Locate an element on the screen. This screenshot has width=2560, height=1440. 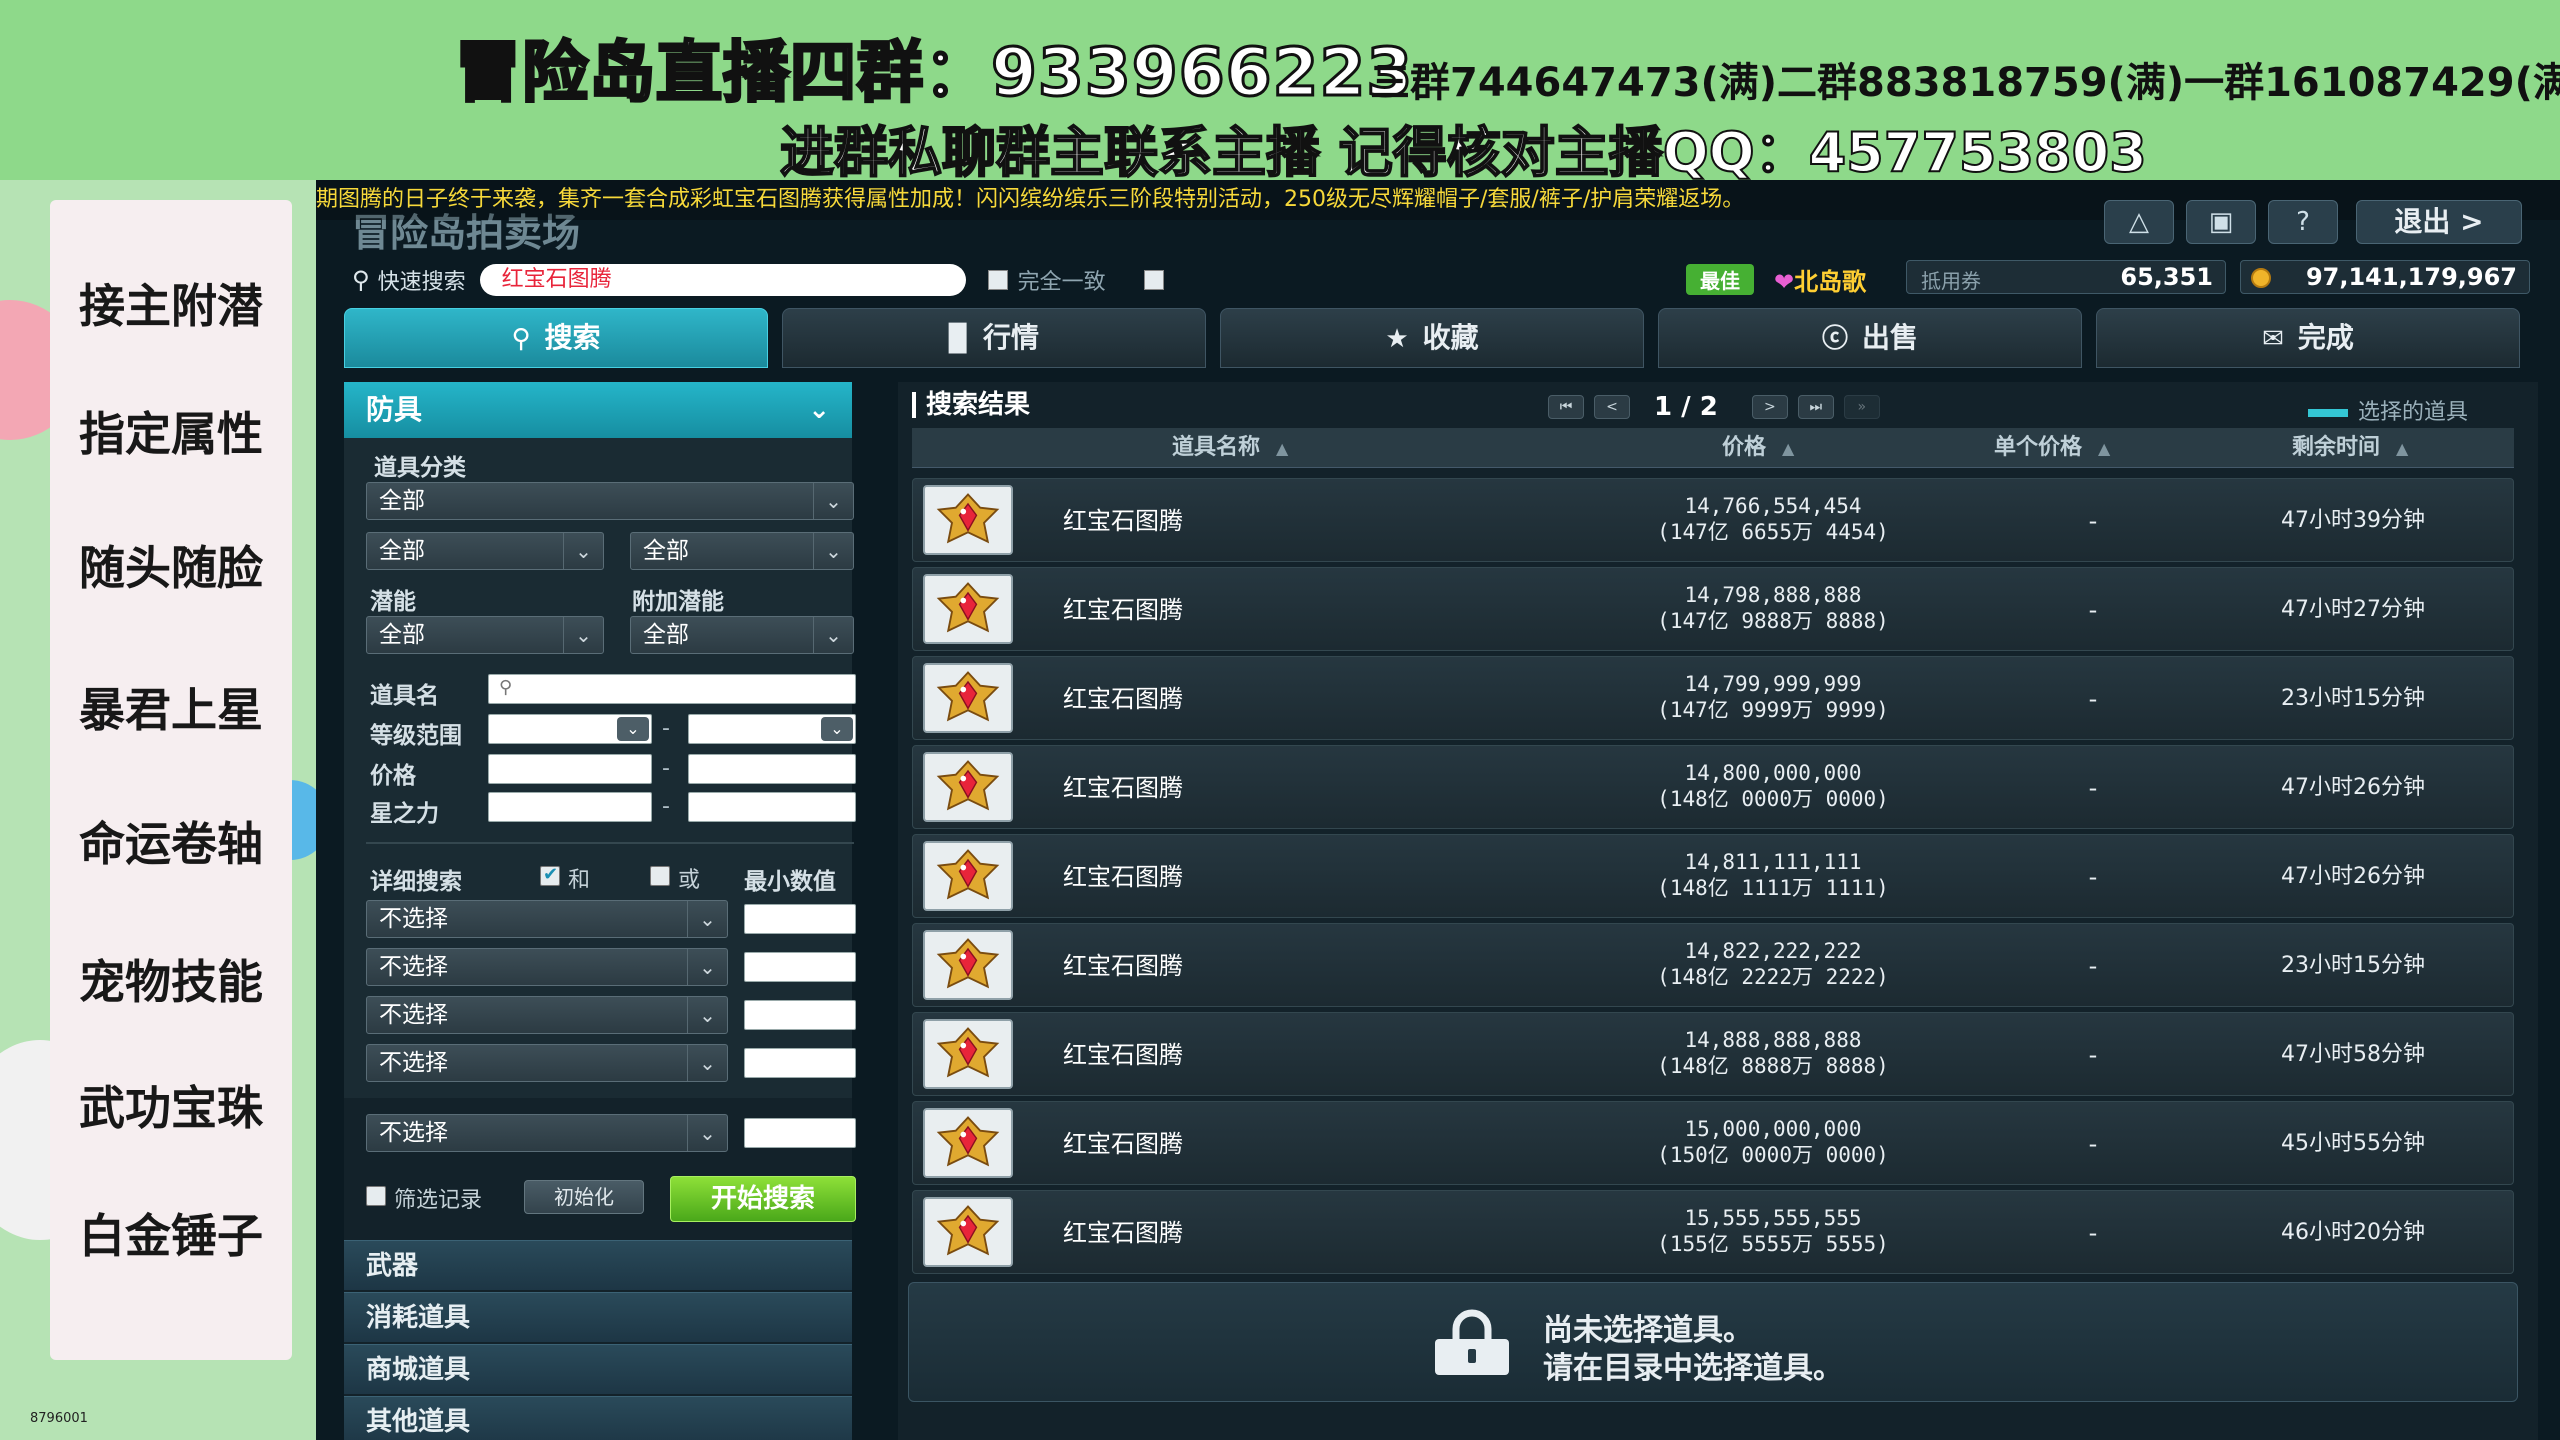
potential-select: 全部 ⌄ is located at coordinates (485, 635).